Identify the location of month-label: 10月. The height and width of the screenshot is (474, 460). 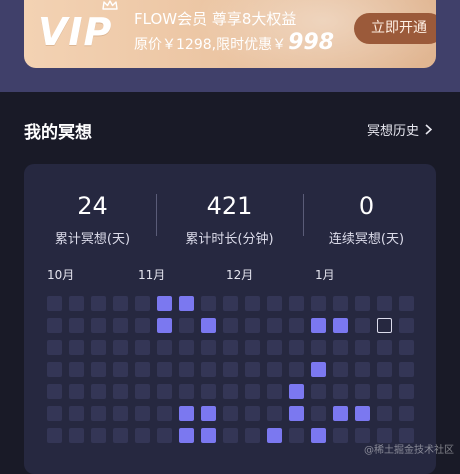
(61, 275).